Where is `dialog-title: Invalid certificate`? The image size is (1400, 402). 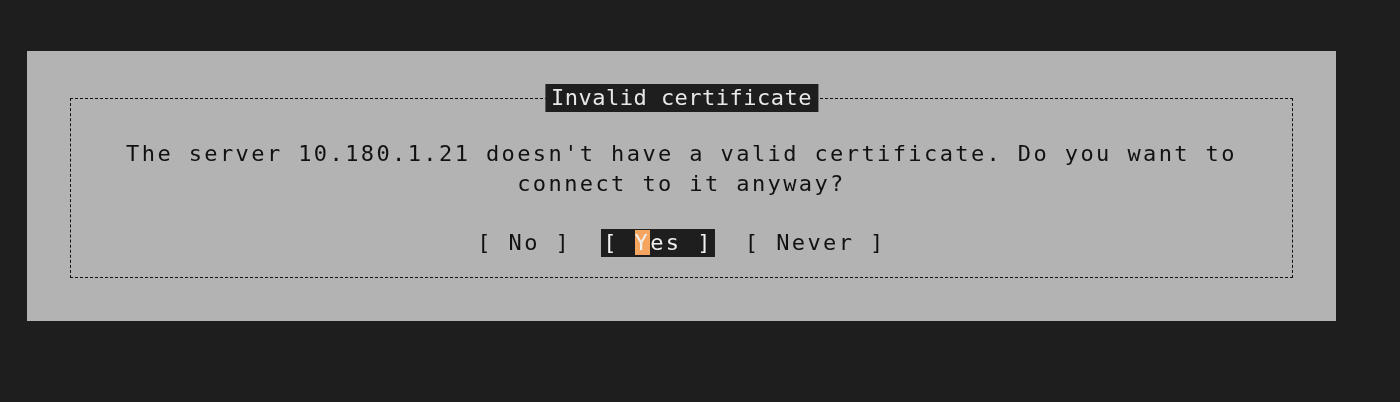
dialog-title: Invalid certificate is located at coordinates (681, 98).